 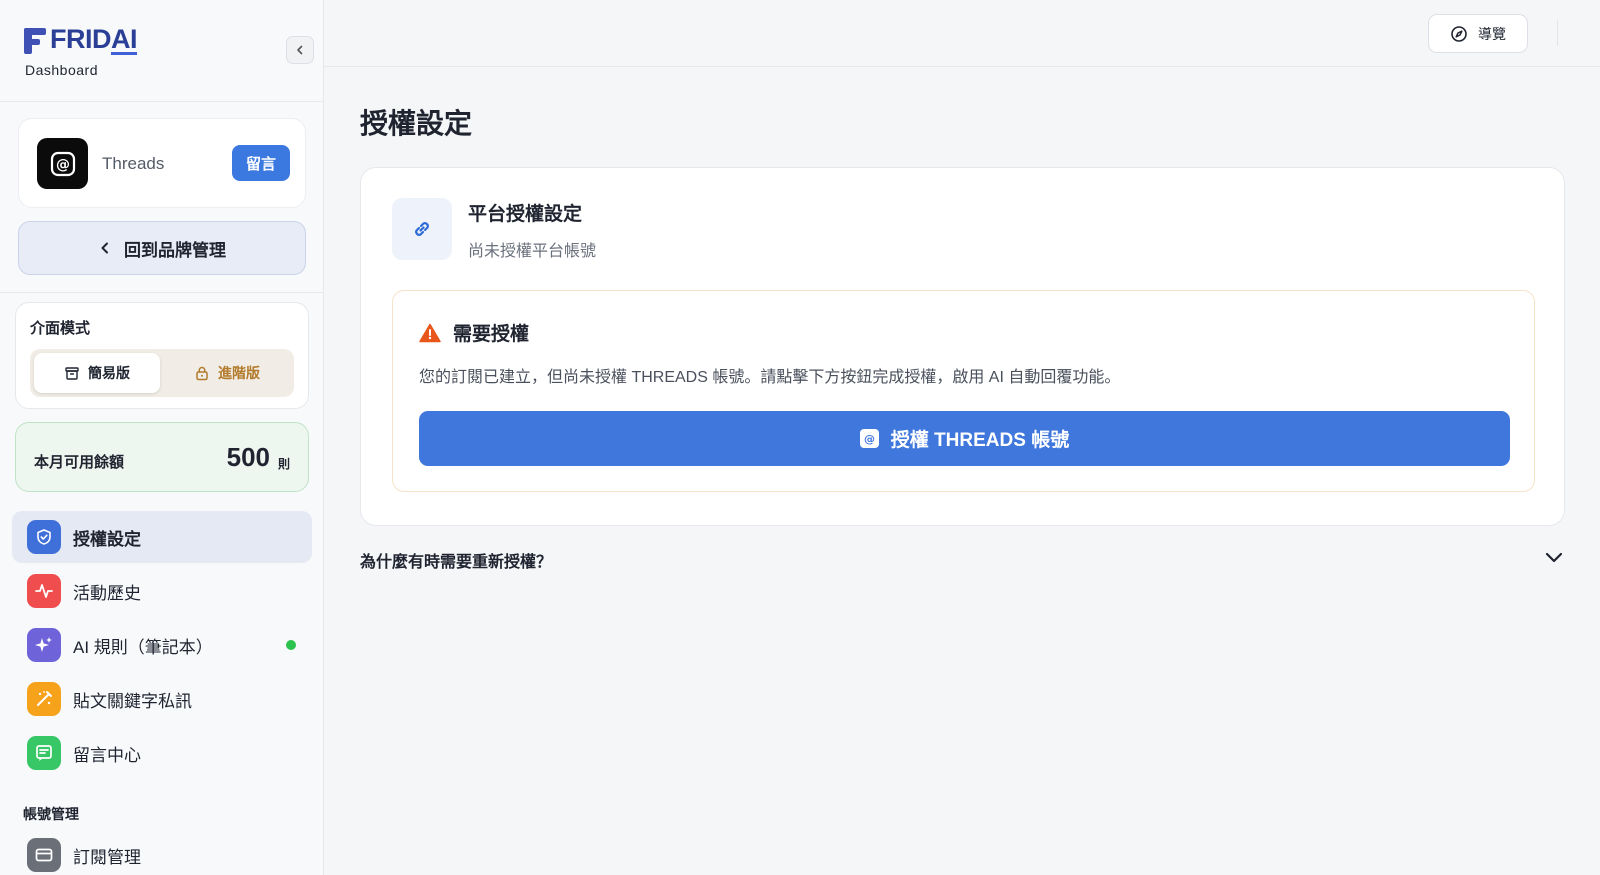 What do you see at coordinates (525, 214) in the screenshot?
I see `card-title: 平台授權設定` at bounding box center [525, 214].